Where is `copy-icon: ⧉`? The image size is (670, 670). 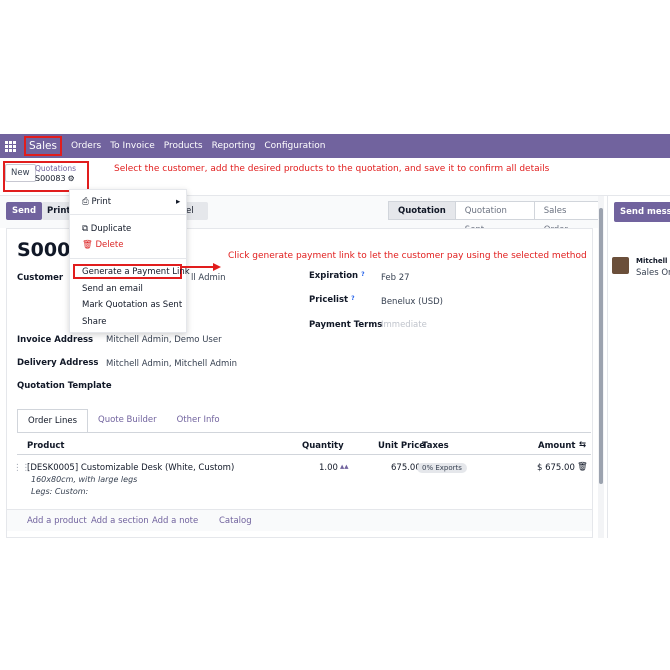
copy-icon: ⧉ is located at coordinates (85, 229).